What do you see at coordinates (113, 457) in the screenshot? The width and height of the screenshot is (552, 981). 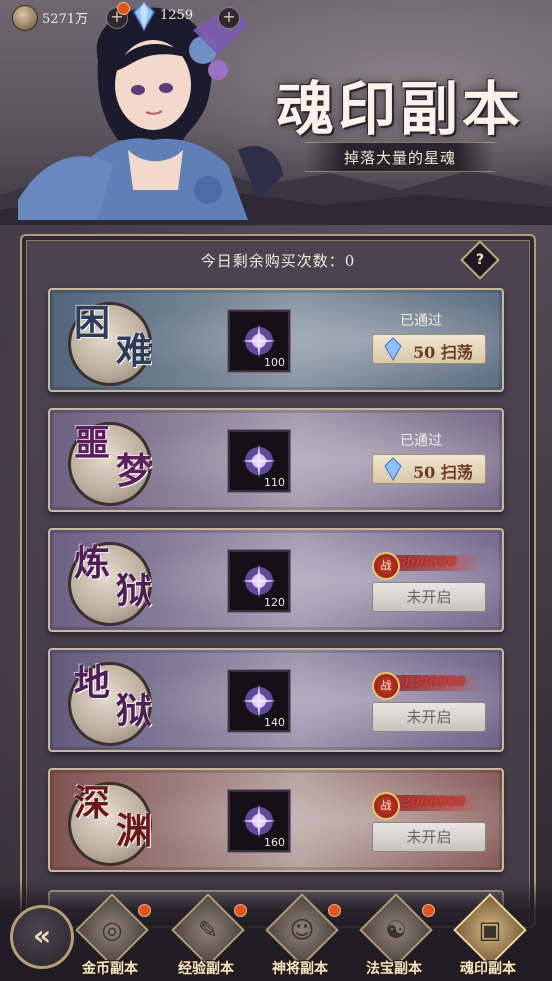 I see `stage-name: 噩 梦` at bounding box center [113, 457].